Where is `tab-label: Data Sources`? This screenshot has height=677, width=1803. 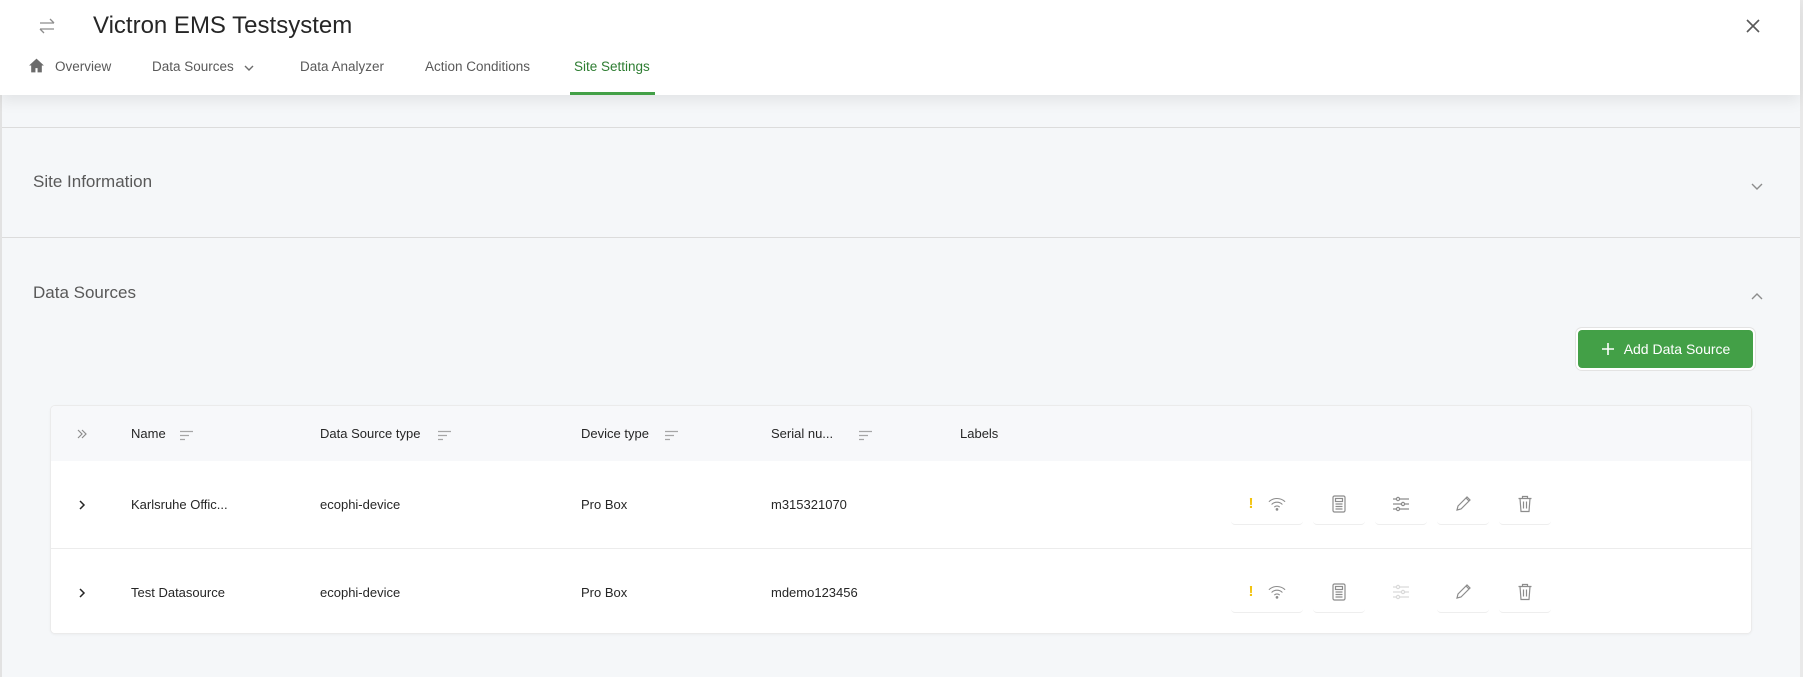 tab-label: Data Sources is located at coordinates (193, 66).